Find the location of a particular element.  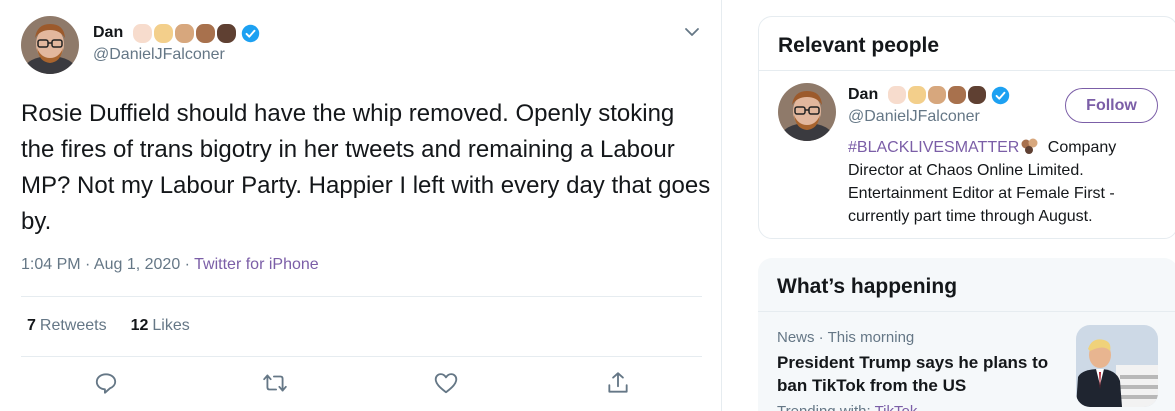

tweet-actions is located at coordinates (361, 385).